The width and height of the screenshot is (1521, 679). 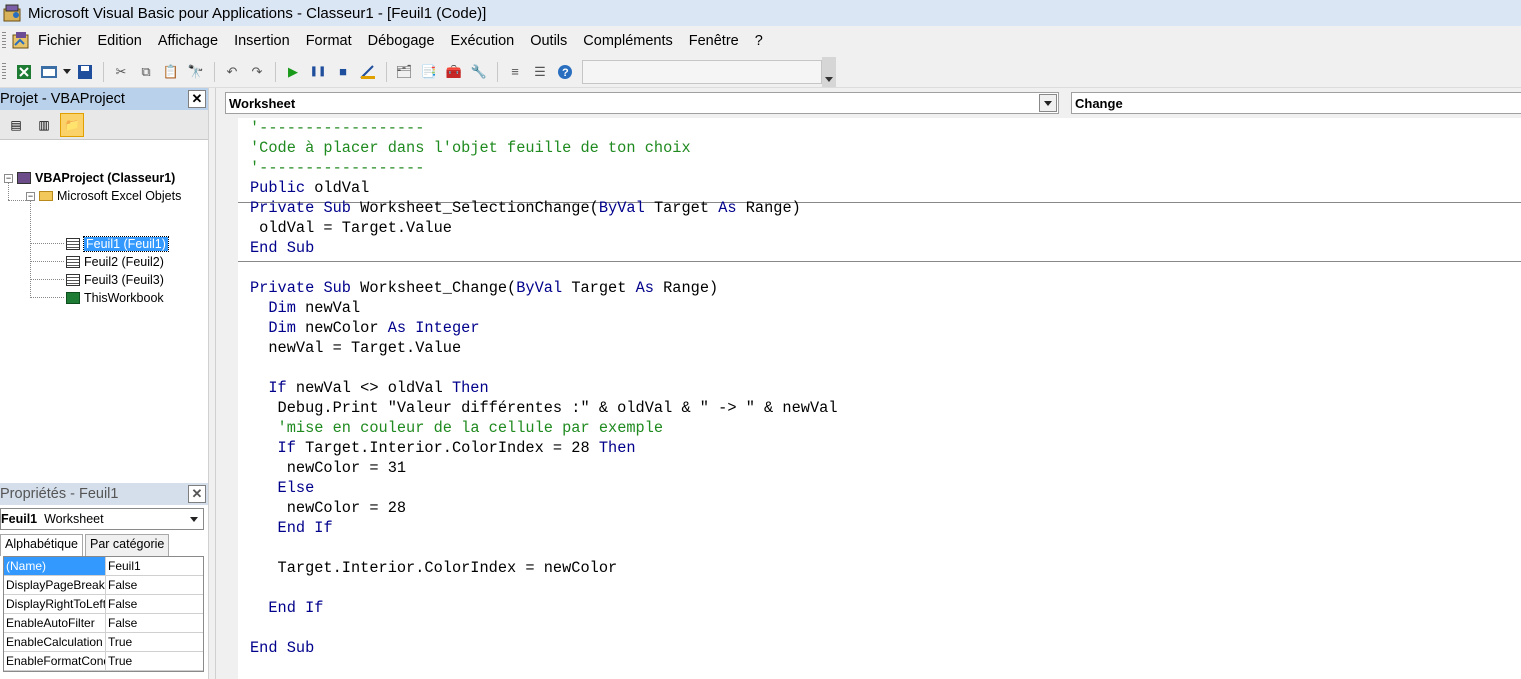 I want to click on tab-par-categorie: Par catégorie, so click(x=127, y=545).